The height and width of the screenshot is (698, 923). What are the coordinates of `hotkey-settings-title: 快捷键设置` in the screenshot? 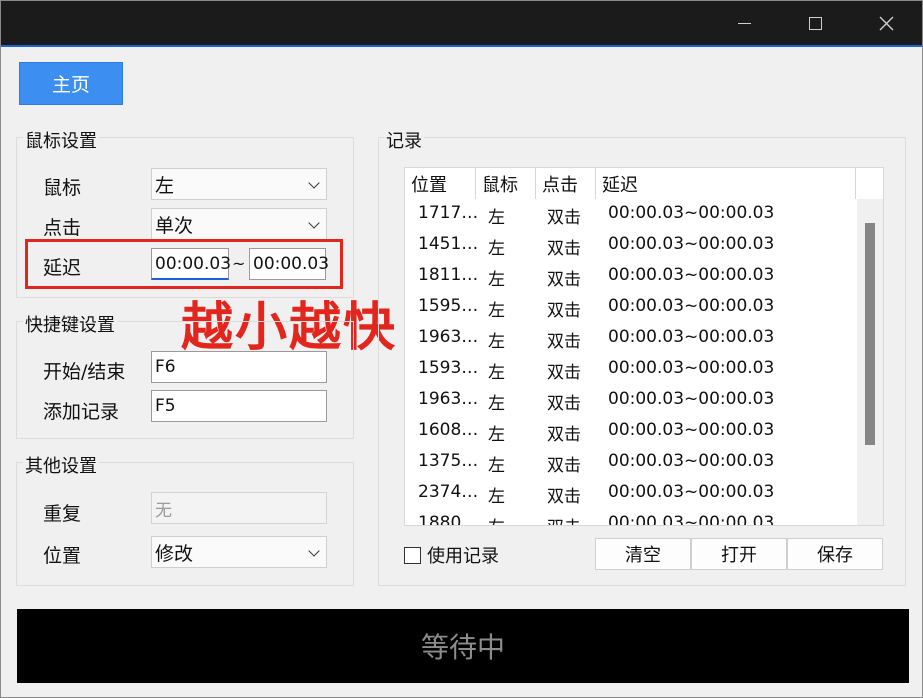 It's located at (70, 324).